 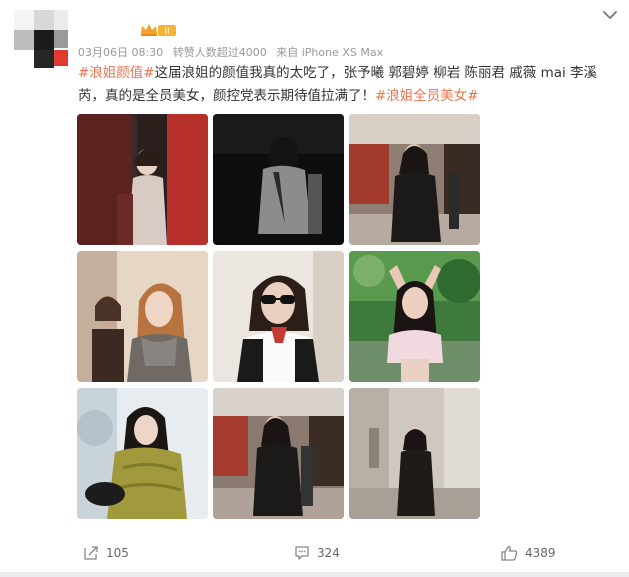 I want to click on post-action-bar: 105 324 4389, so click(x=314, y=553).